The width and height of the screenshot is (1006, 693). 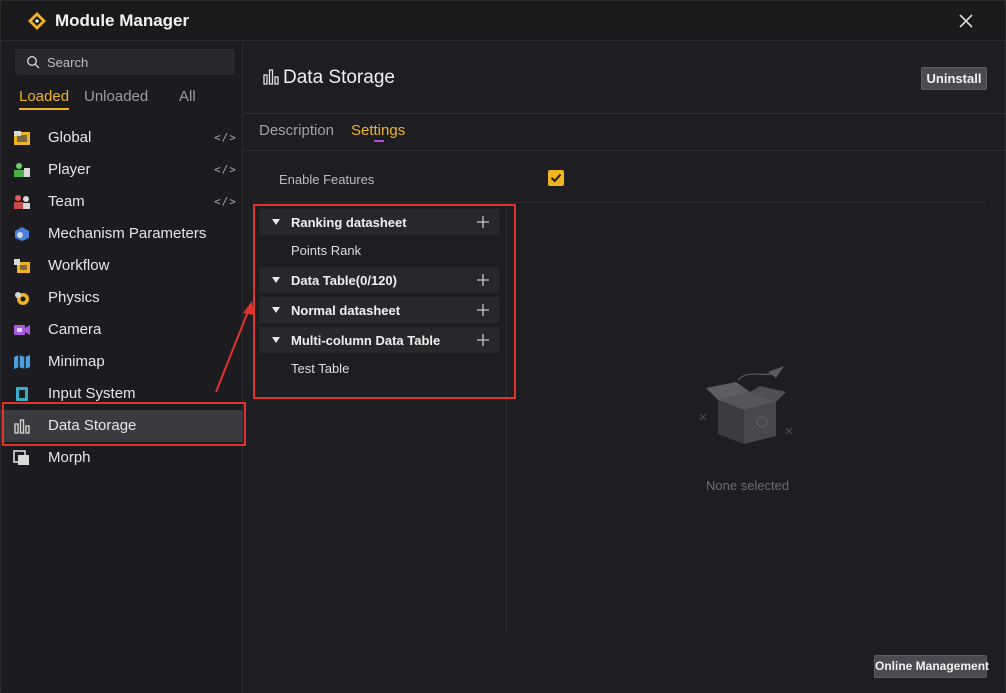 I want to click on module-item-morph: Morph, so click(x=122, y=458).